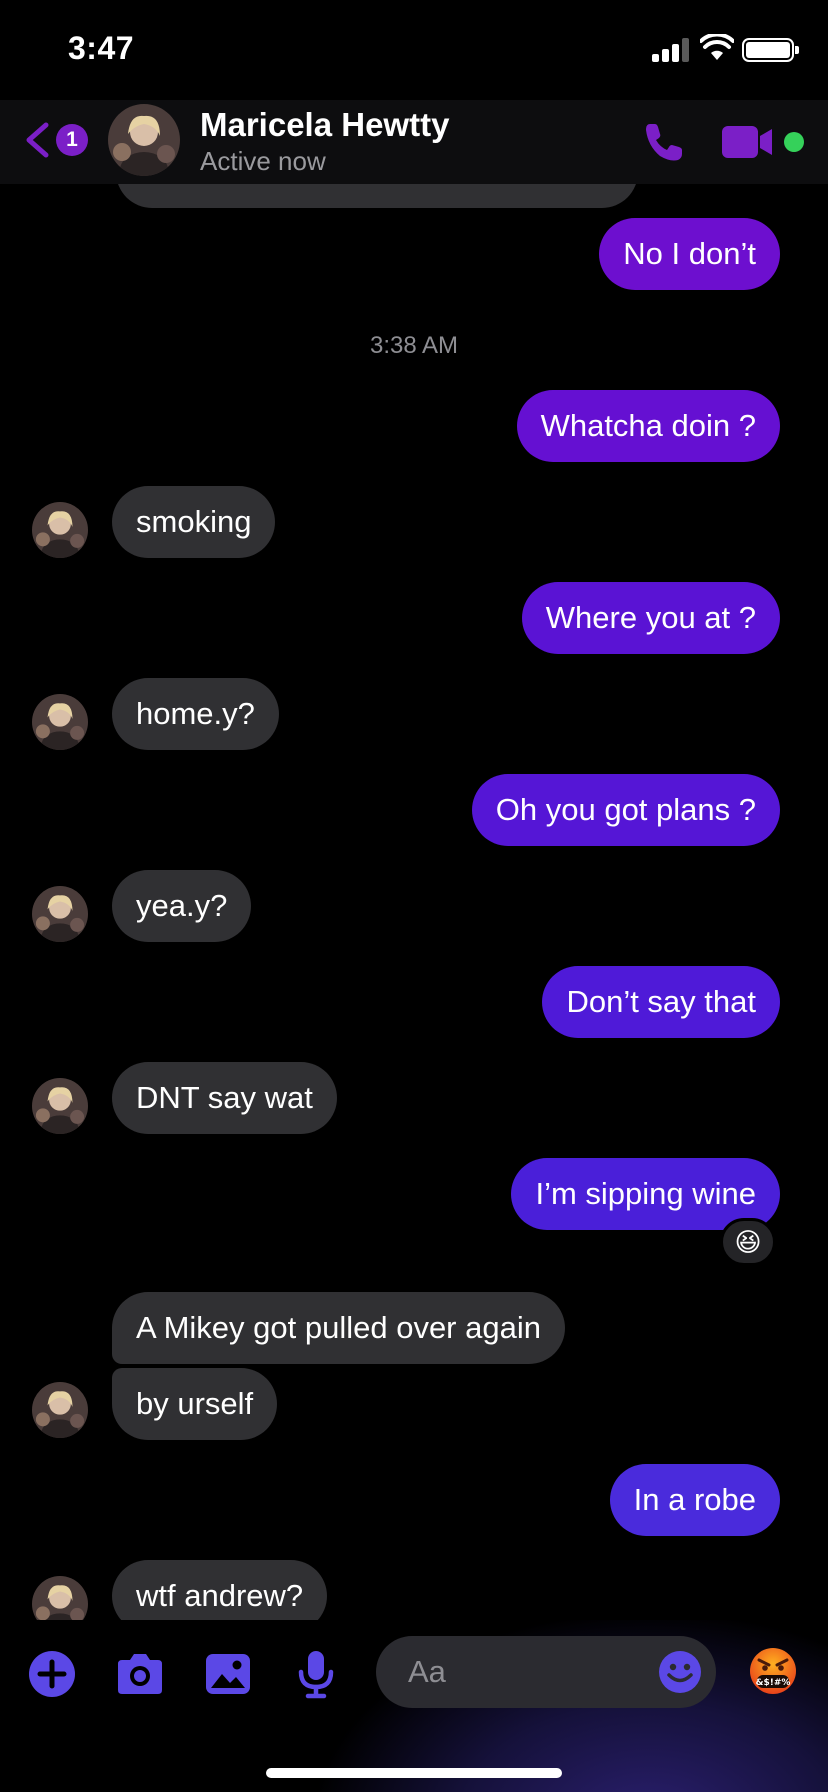  I want to click on video-call-icon, so click(748, 142).